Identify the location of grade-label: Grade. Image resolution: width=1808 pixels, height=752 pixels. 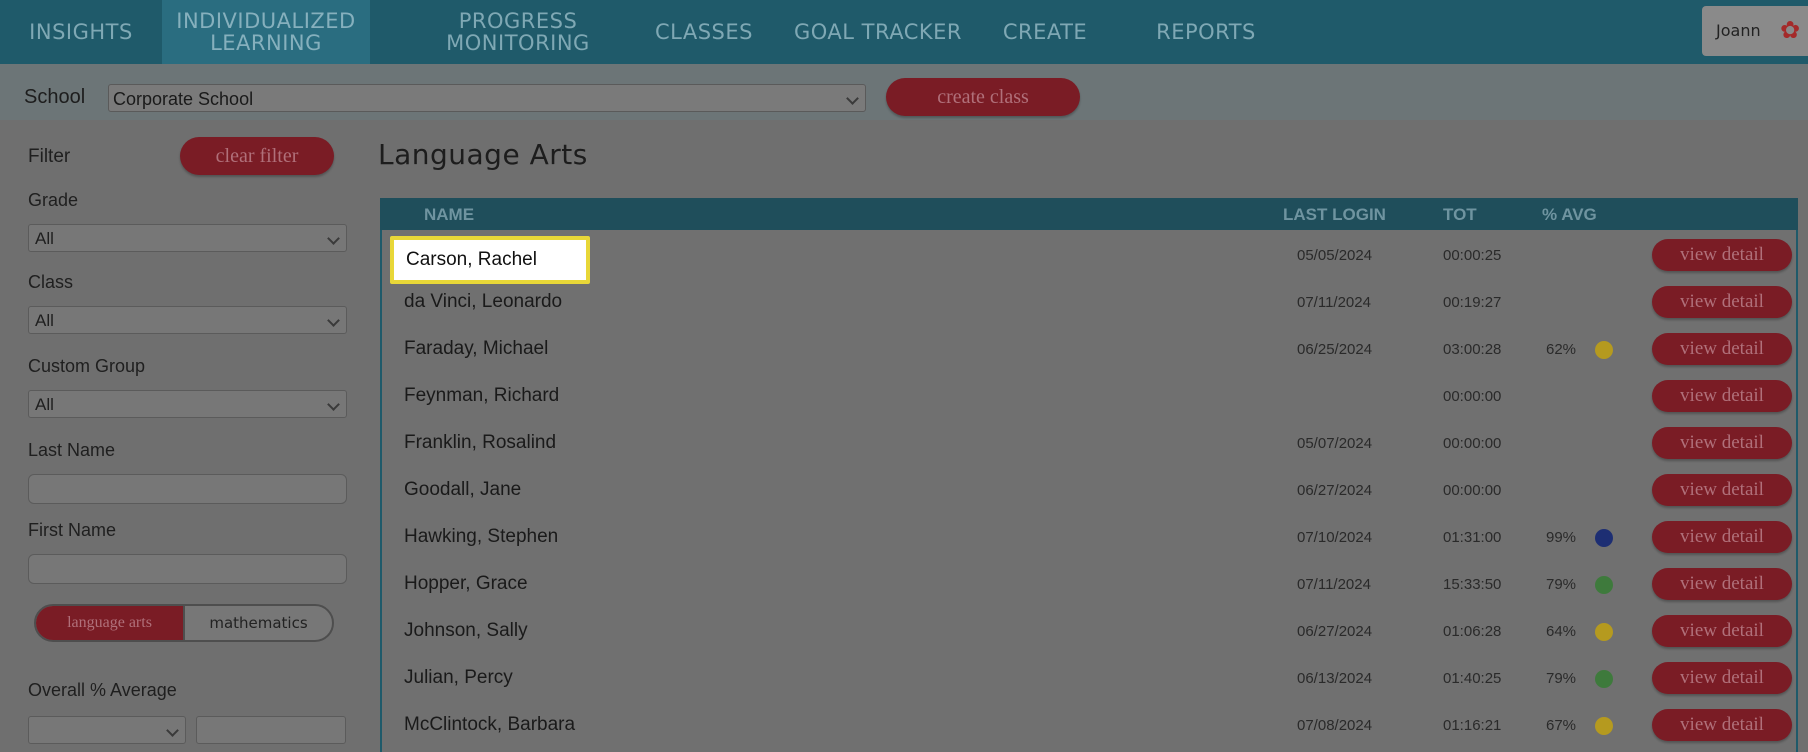
(53, 200).